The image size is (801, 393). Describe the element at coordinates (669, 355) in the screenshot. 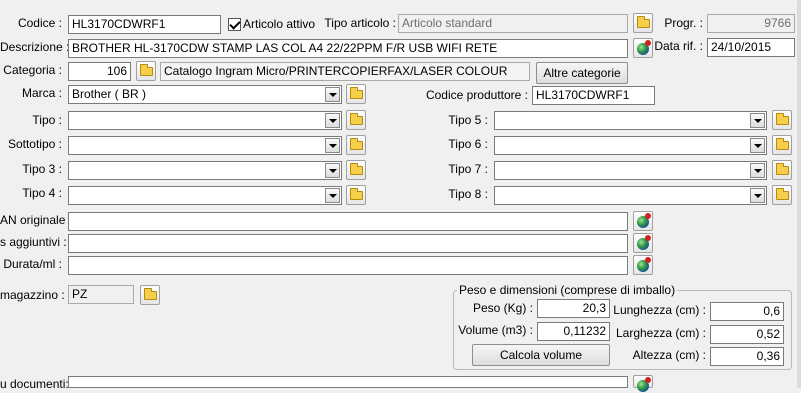

I see `altezza-label: Altezza (cm) :` at that location.